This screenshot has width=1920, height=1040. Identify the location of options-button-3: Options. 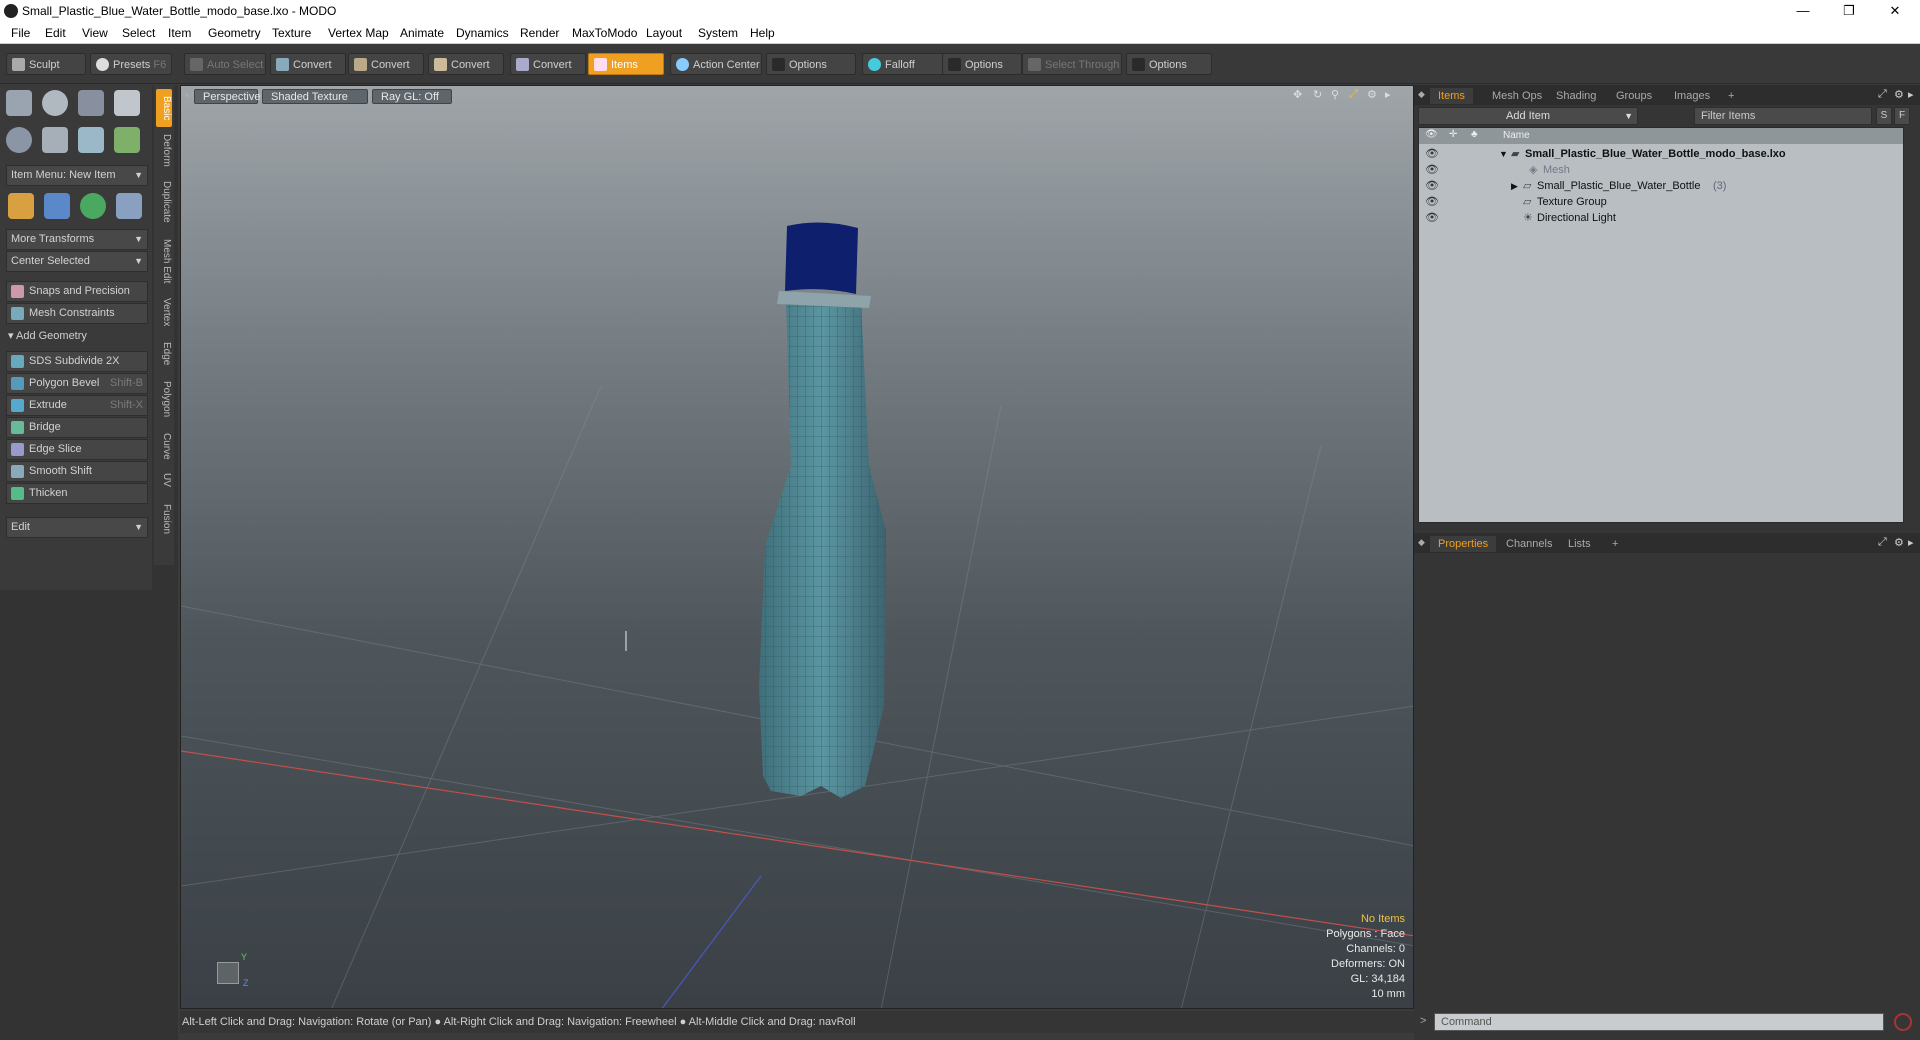
(1169, 64).